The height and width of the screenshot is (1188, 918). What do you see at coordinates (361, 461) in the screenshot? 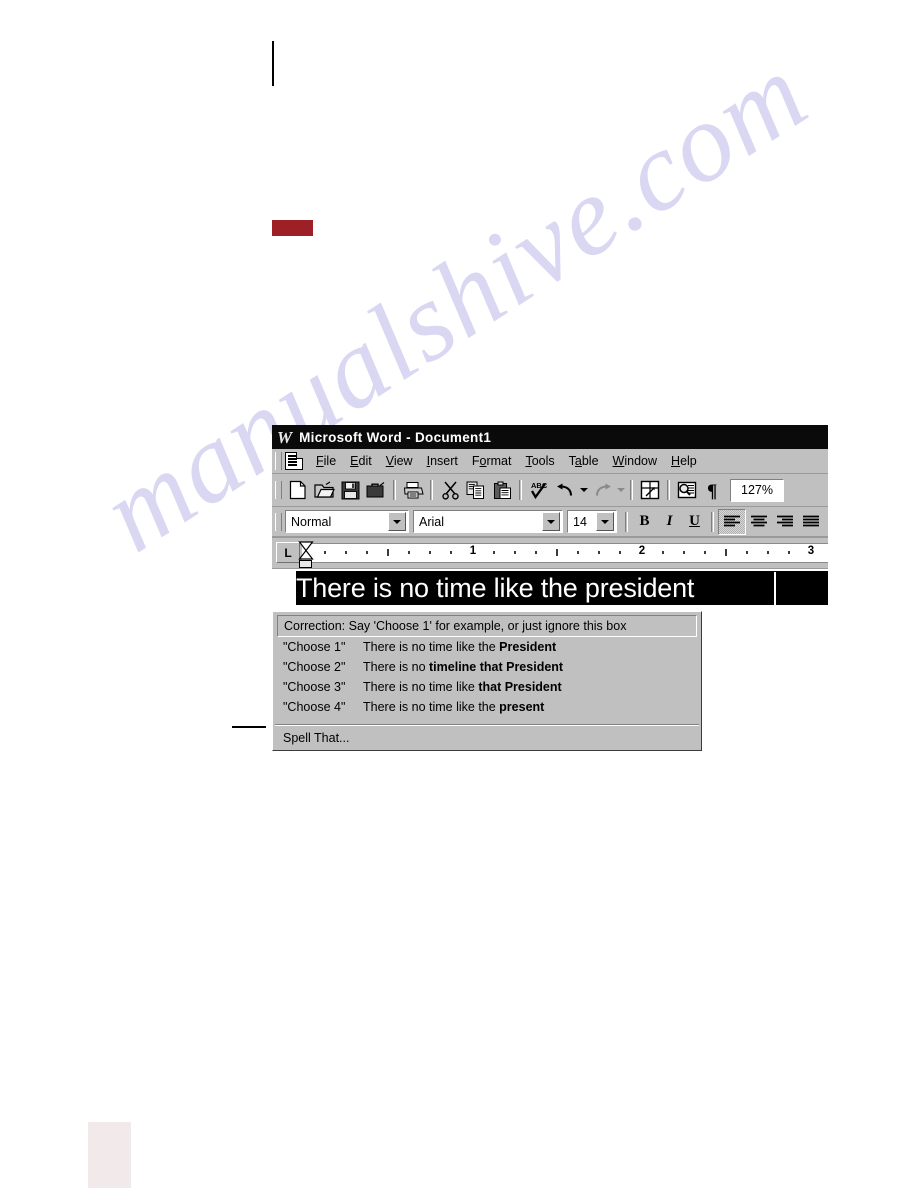
I see `menu-item-edit: Edit` at bounding box center [361, 461].